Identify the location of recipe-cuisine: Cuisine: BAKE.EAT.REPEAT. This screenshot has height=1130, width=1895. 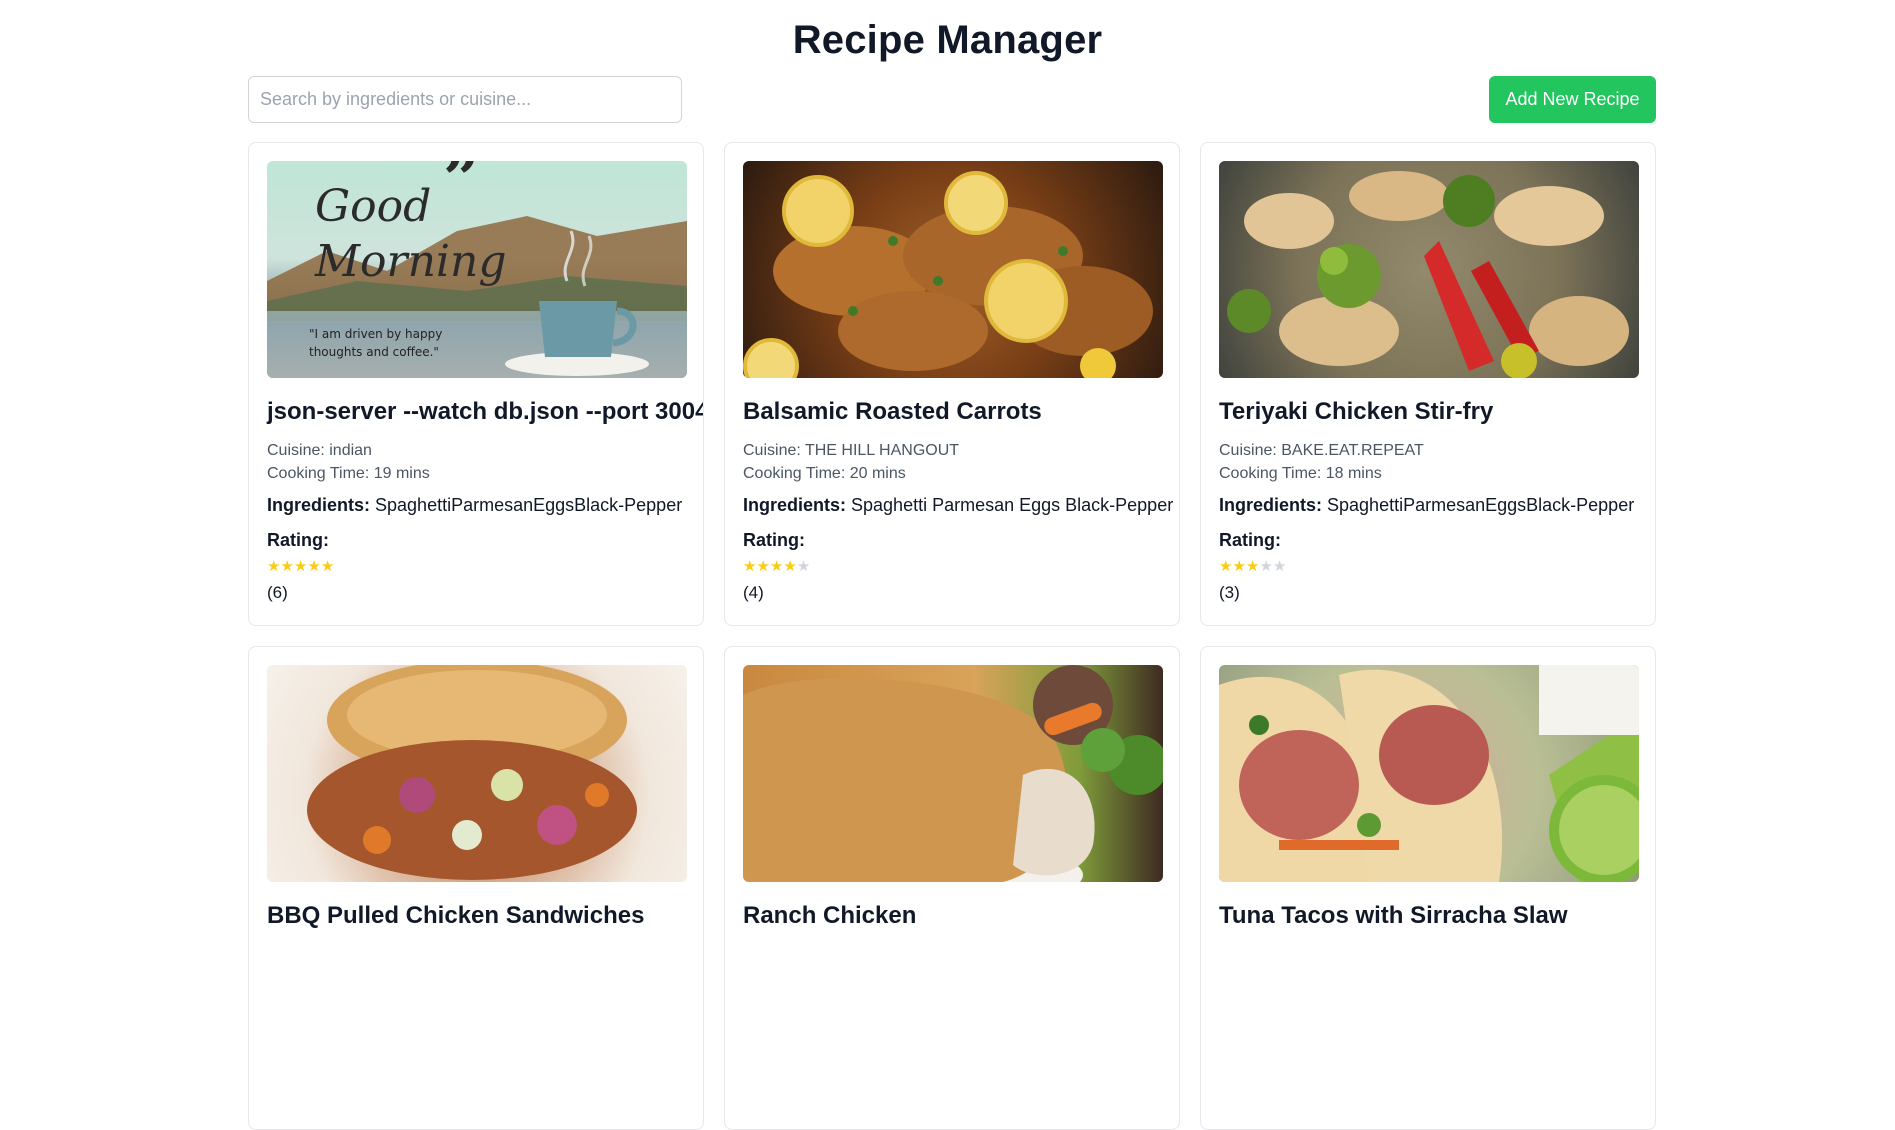
(1321, 450).